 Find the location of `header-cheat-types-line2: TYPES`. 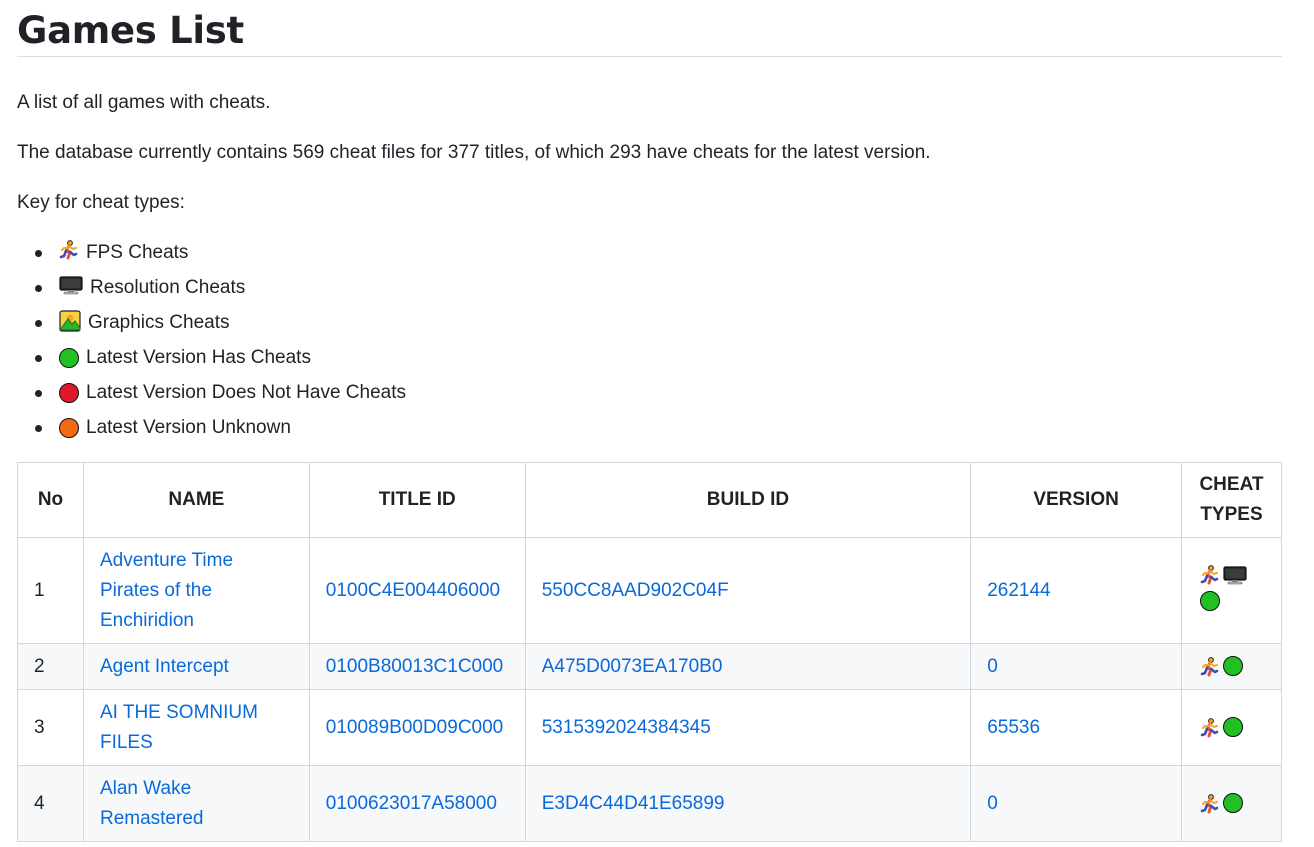

header-cheat-types-line2: TYPES is located at coordinates (1231, 514).